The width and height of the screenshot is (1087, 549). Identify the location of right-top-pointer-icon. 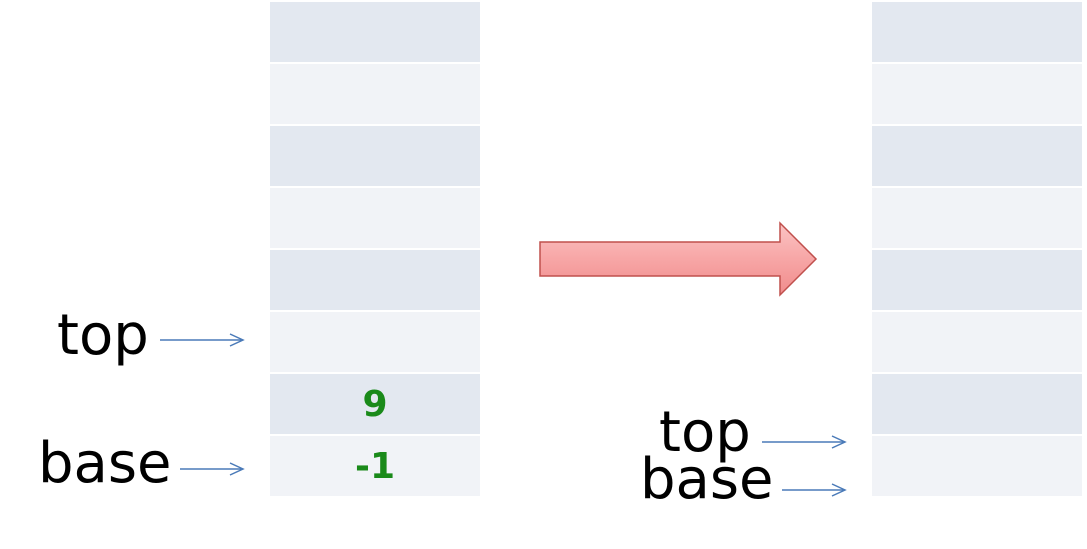
(804, 442).